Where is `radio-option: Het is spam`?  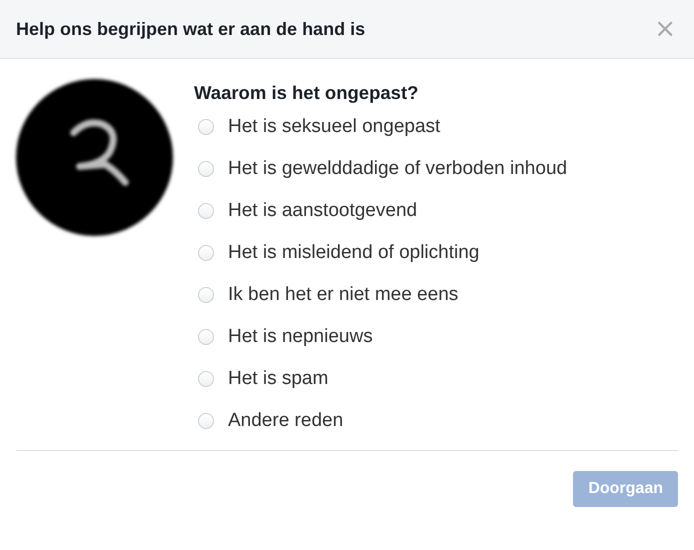 radio-option: Het is spam is located at coordinates (381, 379).